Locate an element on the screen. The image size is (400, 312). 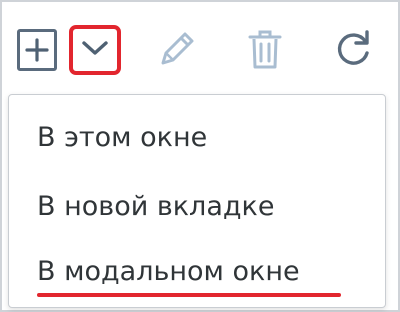
menu-item-new-tab: В новой вкладке is located at coordinates (155, 207).